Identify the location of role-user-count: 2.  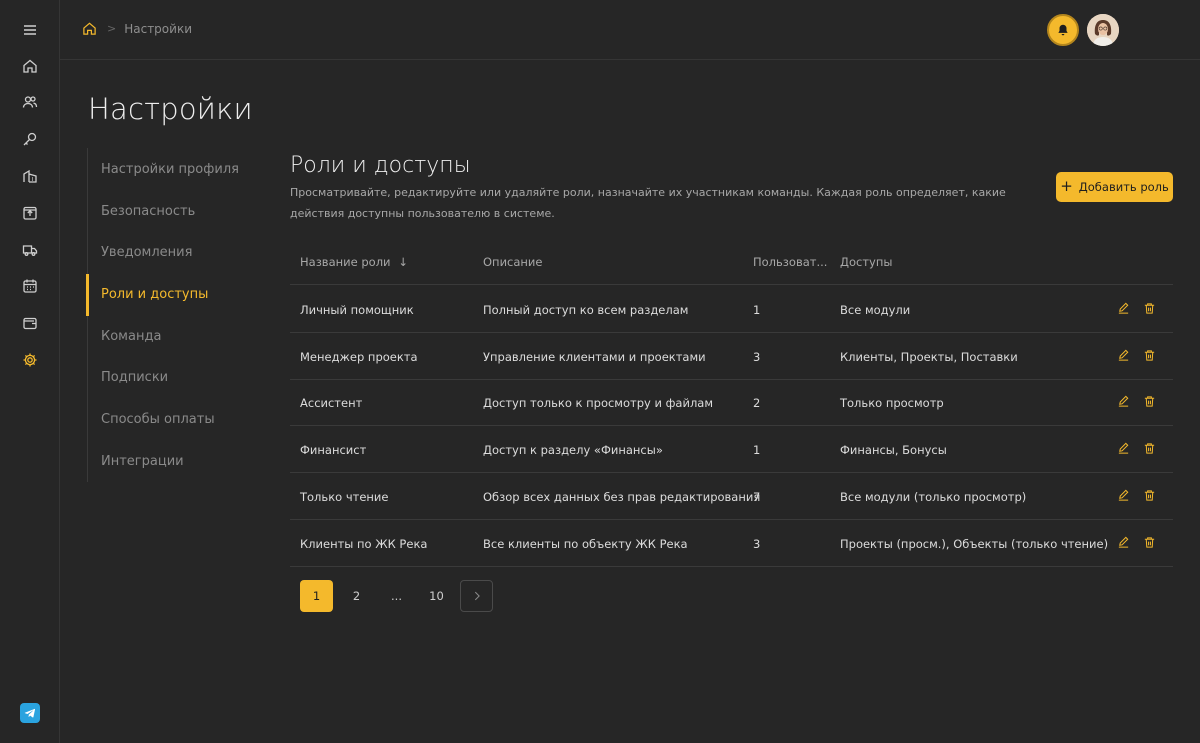
(757, 403).